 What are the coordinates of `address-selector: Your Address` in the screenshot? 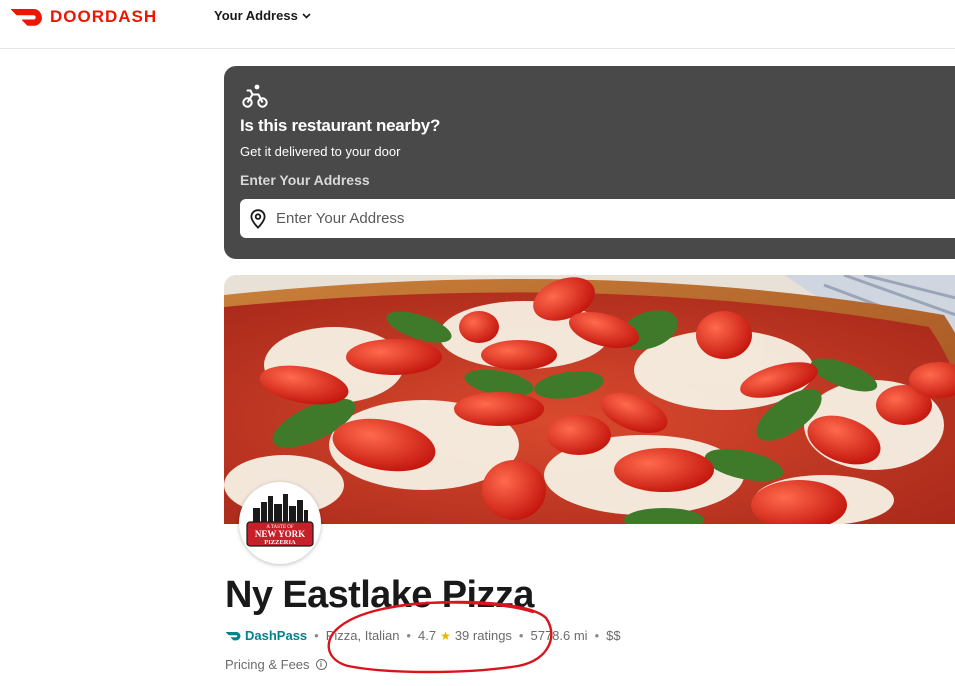 It's located at (262, 15).